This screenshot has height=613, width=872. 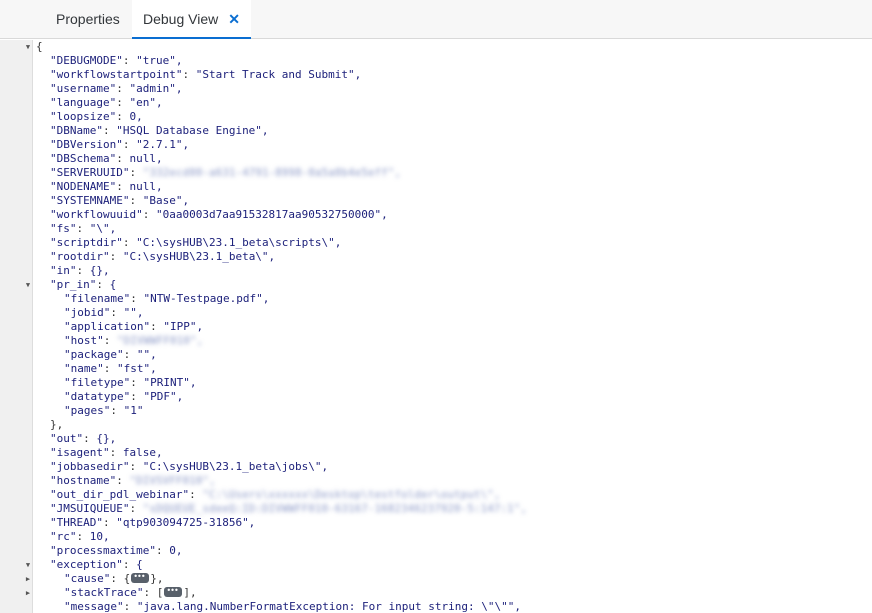 What do you see at coordinates (176, 550) in the screenshot?
I see `json-value: 0,` at bounding box center [176, 550].